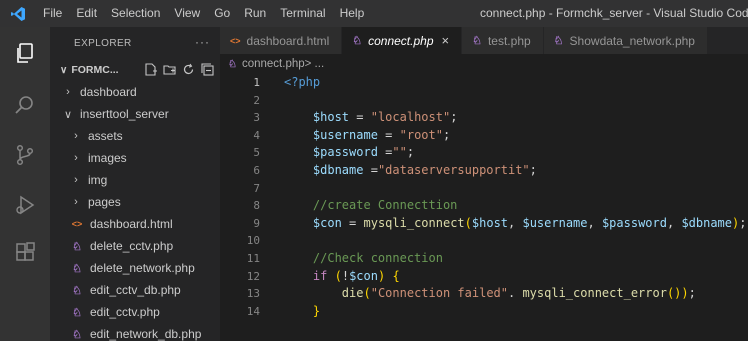  What do you see at coordinates (188, 69) in the screenshot?
I see `refresh-icon` at bounding box center [188, 69].